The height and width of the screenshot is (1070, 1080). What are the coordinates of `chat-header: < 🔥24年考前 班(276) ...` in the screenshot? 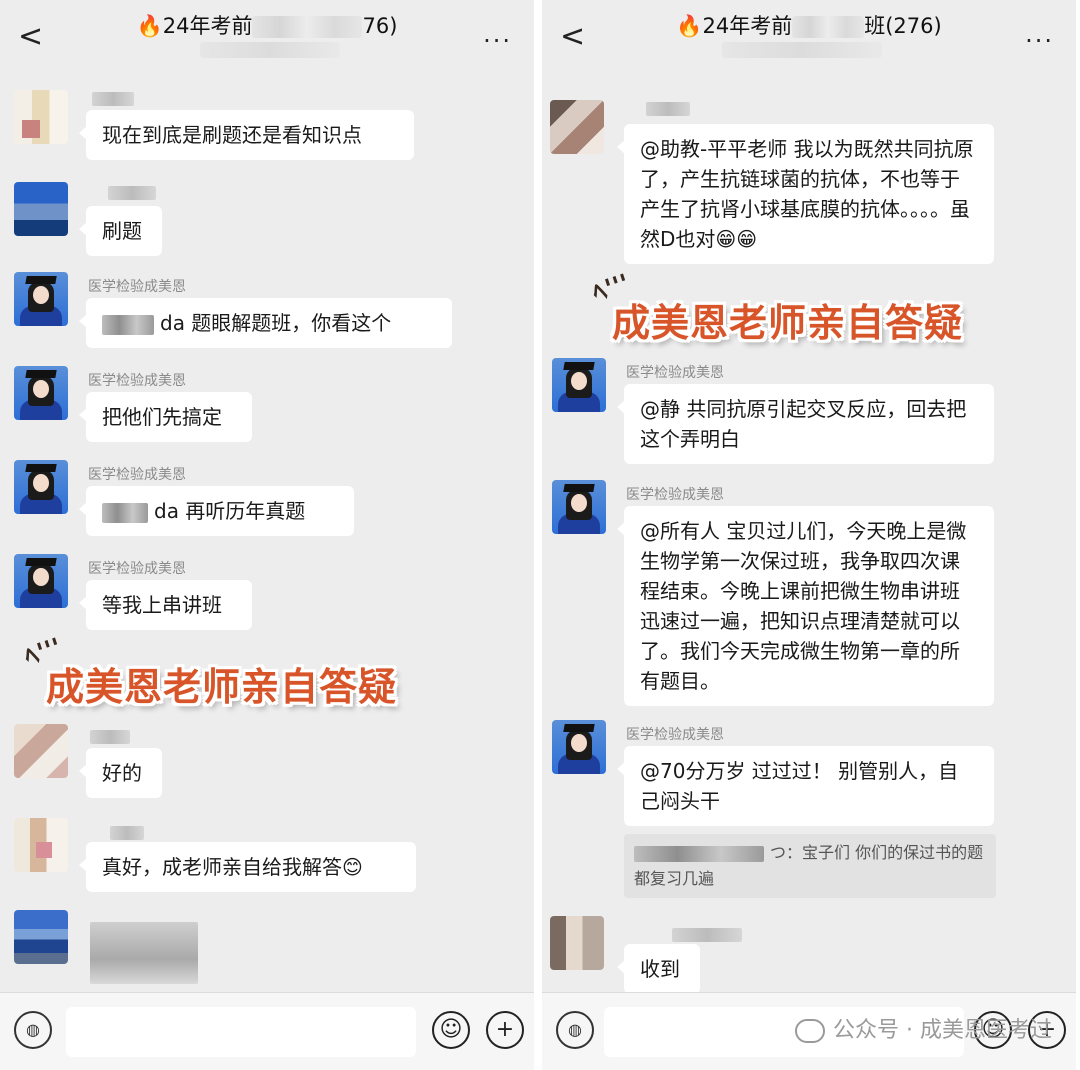 It's located at (809, 35).